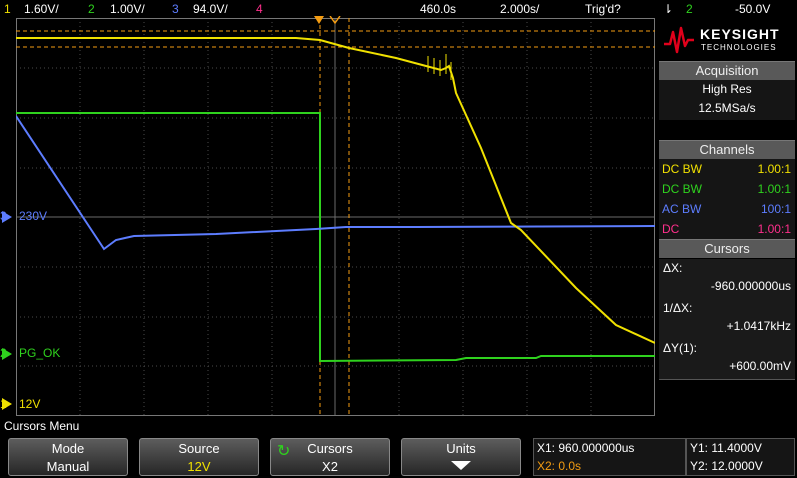 The width and height of the screenshot is (797, 478). I want to click on channel-row: DC 1.00:1, so click(727, 229).